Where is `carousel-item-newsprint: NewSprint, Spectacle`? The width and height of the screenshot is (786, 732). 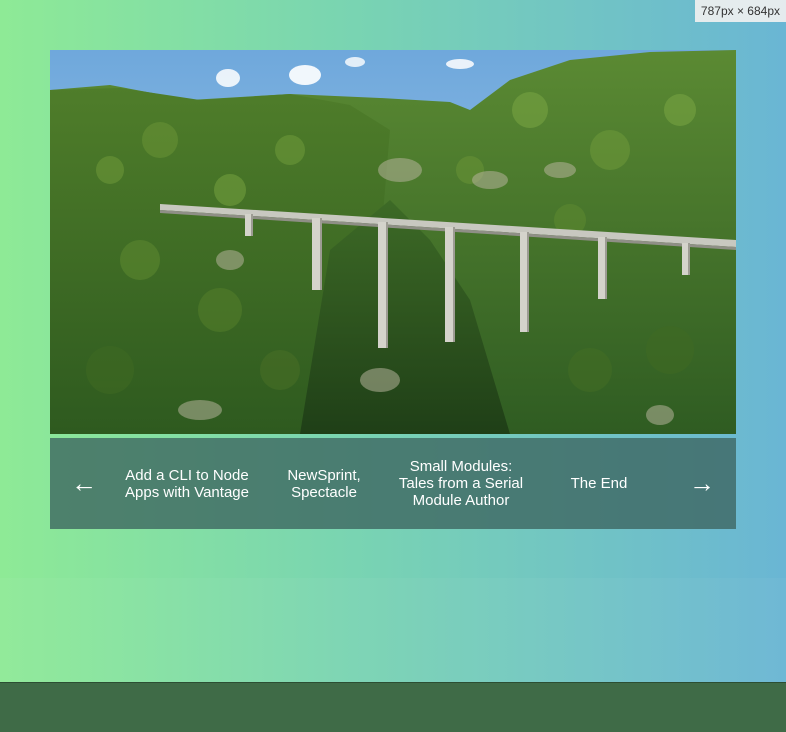 carousel-item-newsprint: NewSprint, Spectacle is located at coordinates (324, 484).